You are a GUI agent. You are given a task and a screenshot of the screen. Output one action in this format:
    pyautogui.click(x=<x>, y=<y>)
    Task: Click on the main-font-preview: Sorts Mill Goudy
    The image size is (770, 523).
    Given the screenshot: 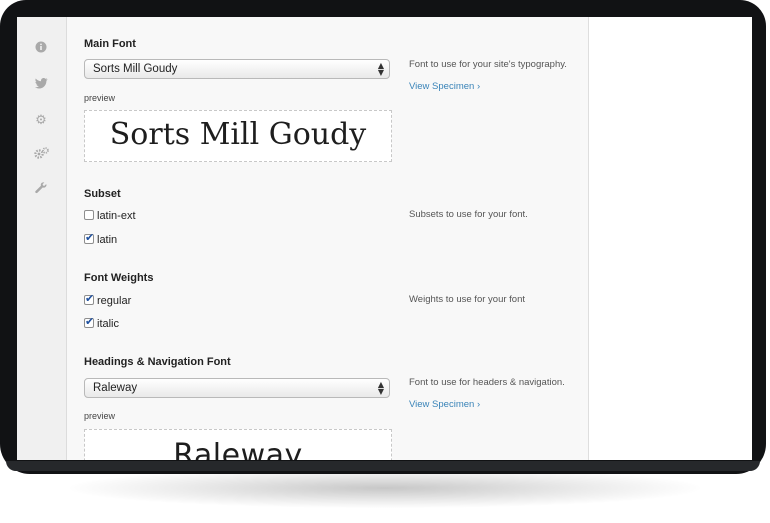 What is the action you would take?
    pyautogui.click(x=238, y=136)
    